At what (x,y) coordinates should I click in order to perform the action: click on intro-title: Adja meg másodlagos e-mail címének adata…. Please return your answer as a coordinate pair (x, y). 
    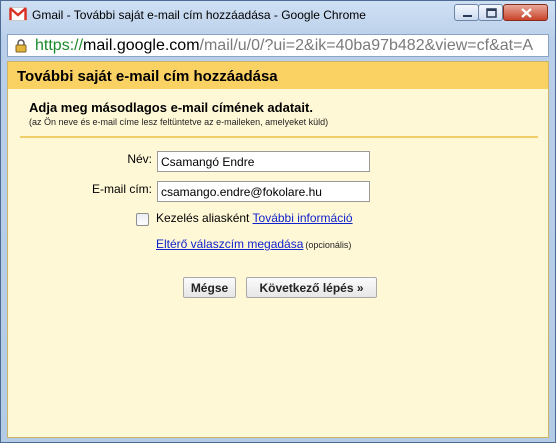
    Looking at the image, I should click on (171, 107).